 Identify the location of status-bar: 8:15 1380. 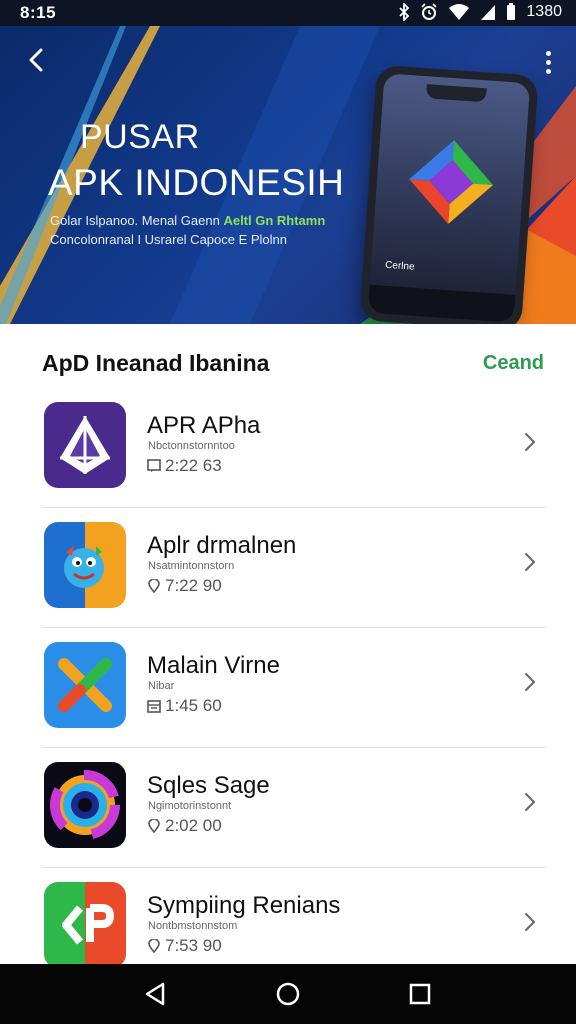
(288, 13).